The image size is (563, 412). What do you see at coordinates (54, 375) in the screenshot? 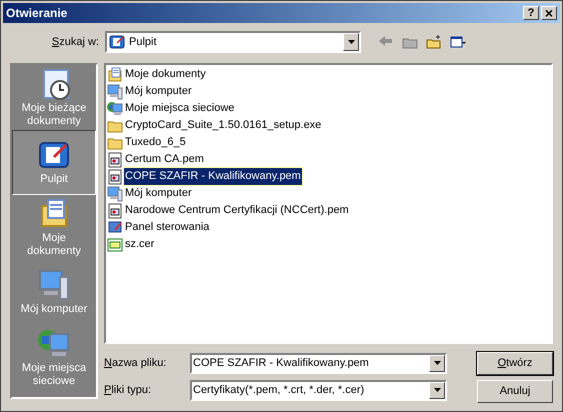
I see `places-label: Moje miejsca sieciowe` at bounding box center [54, 375].